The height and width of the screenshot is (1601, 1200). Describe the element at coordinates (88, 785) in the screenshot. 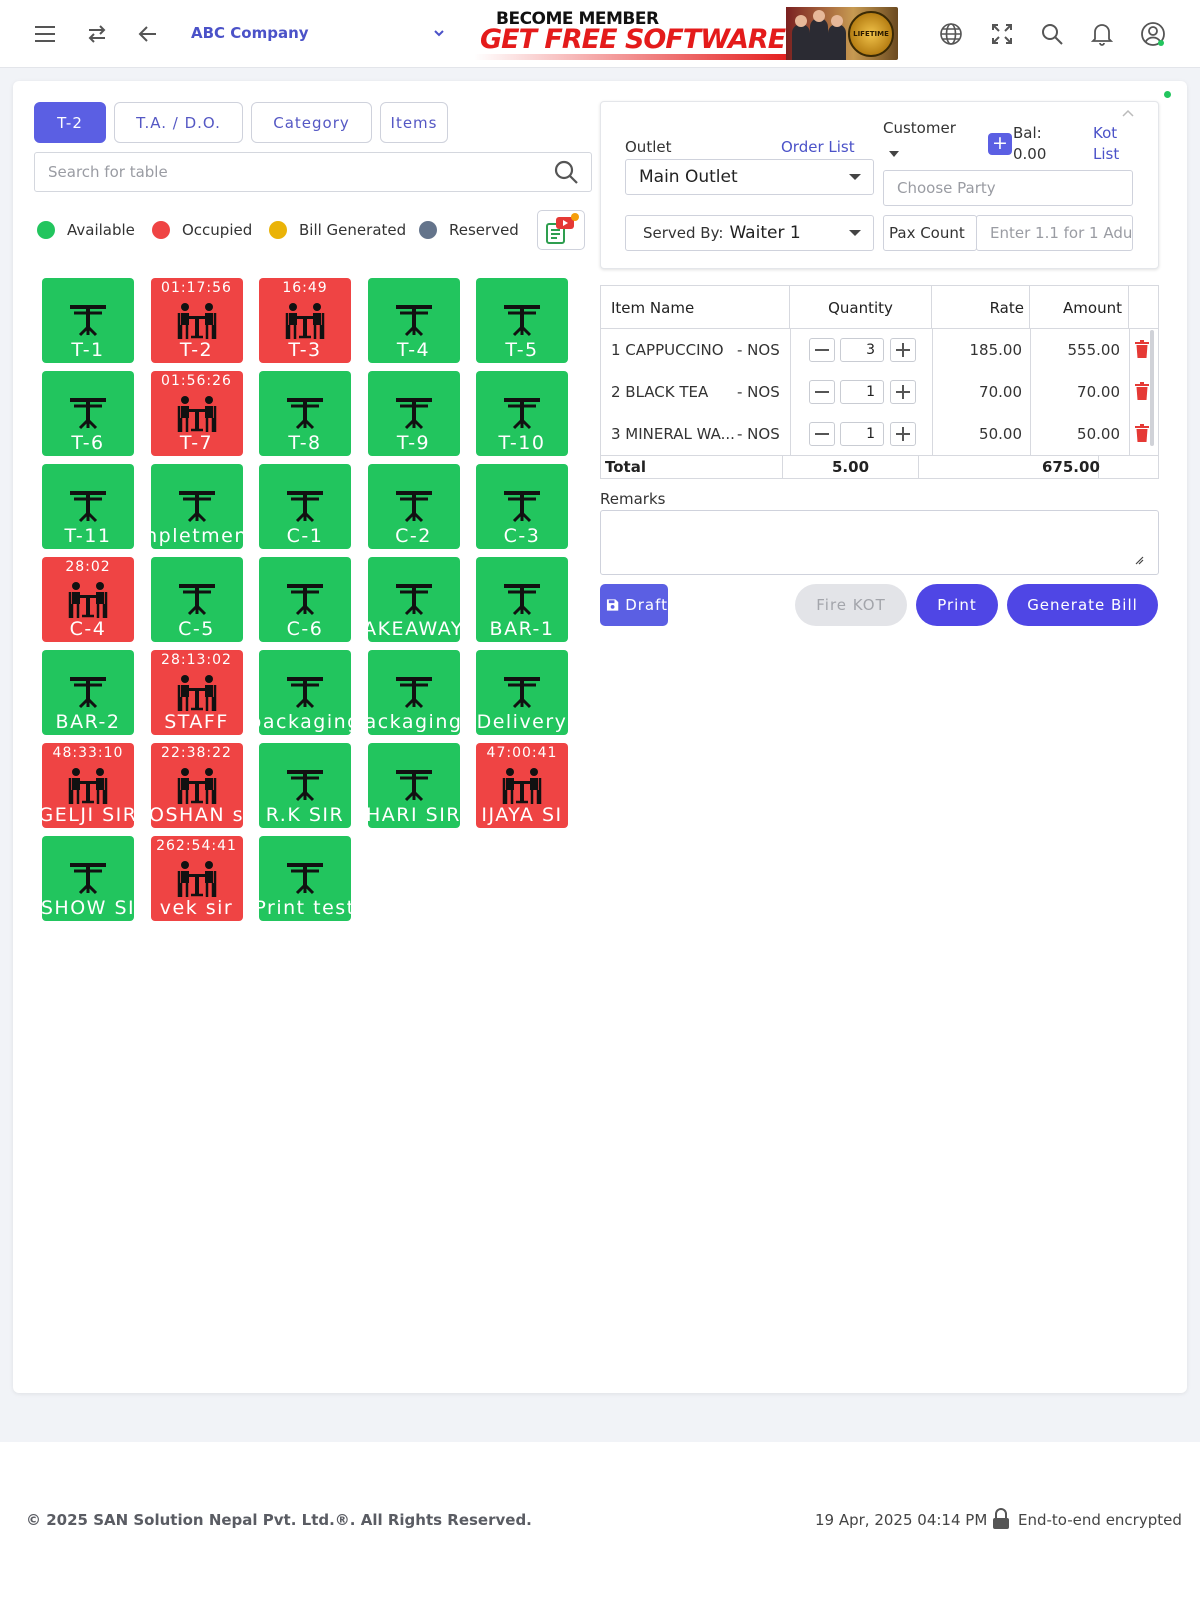

I see `table-tile: 48:33:10 GELJI SIR` at that location.